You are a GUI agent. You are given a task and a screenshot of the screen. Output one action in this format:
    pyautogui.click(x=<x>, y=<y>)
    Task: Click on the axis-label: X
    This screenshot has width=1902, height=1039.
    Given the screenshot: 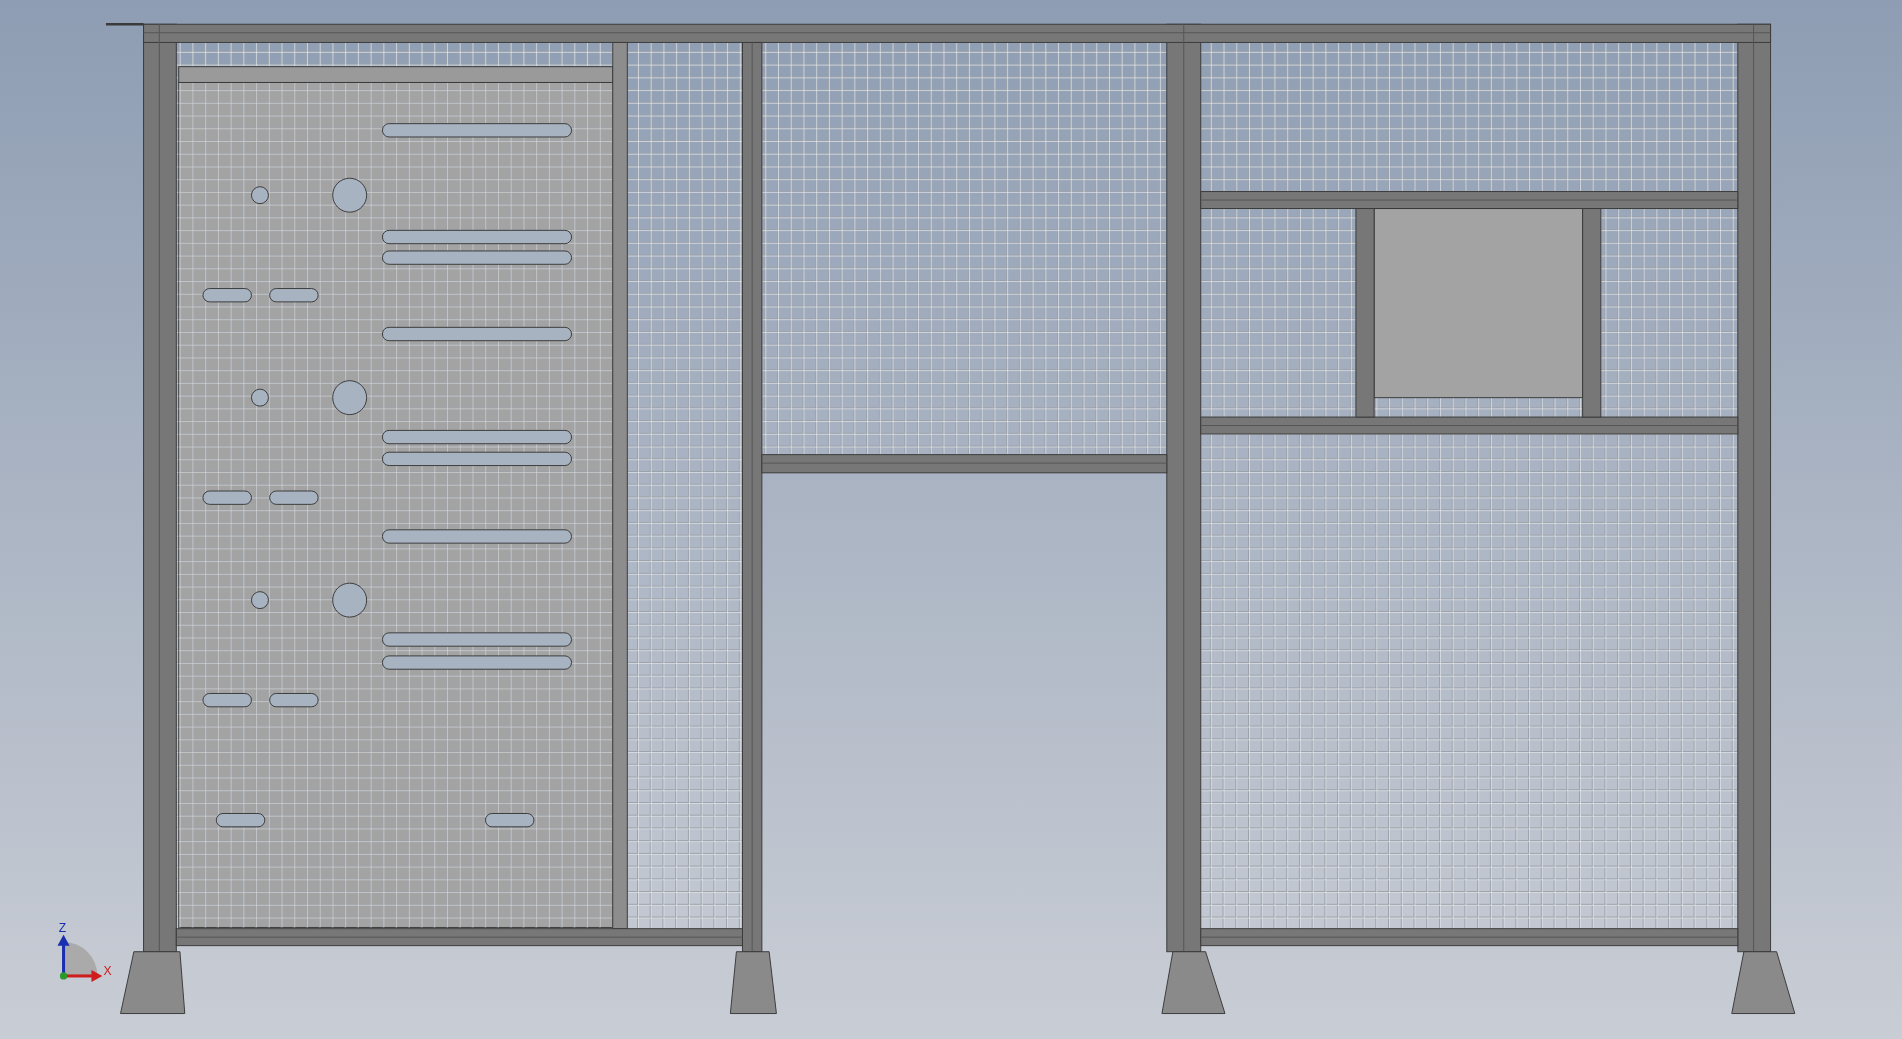 What is the action you would take?
    pyautogui.click(x=107, y=970)
    